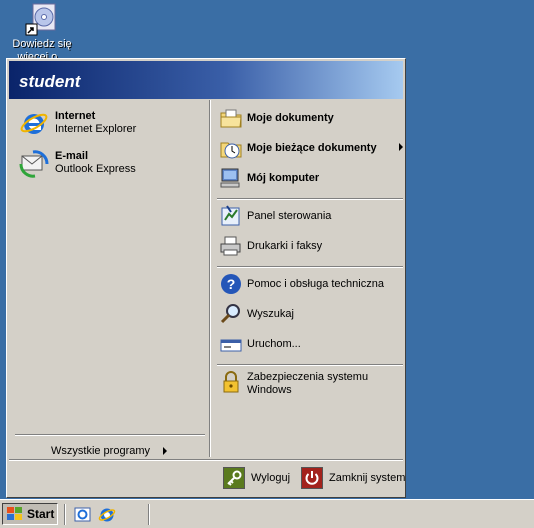  I want to click on item-recent-documents: Moje bieżące dokumenty, so click(311, 148).